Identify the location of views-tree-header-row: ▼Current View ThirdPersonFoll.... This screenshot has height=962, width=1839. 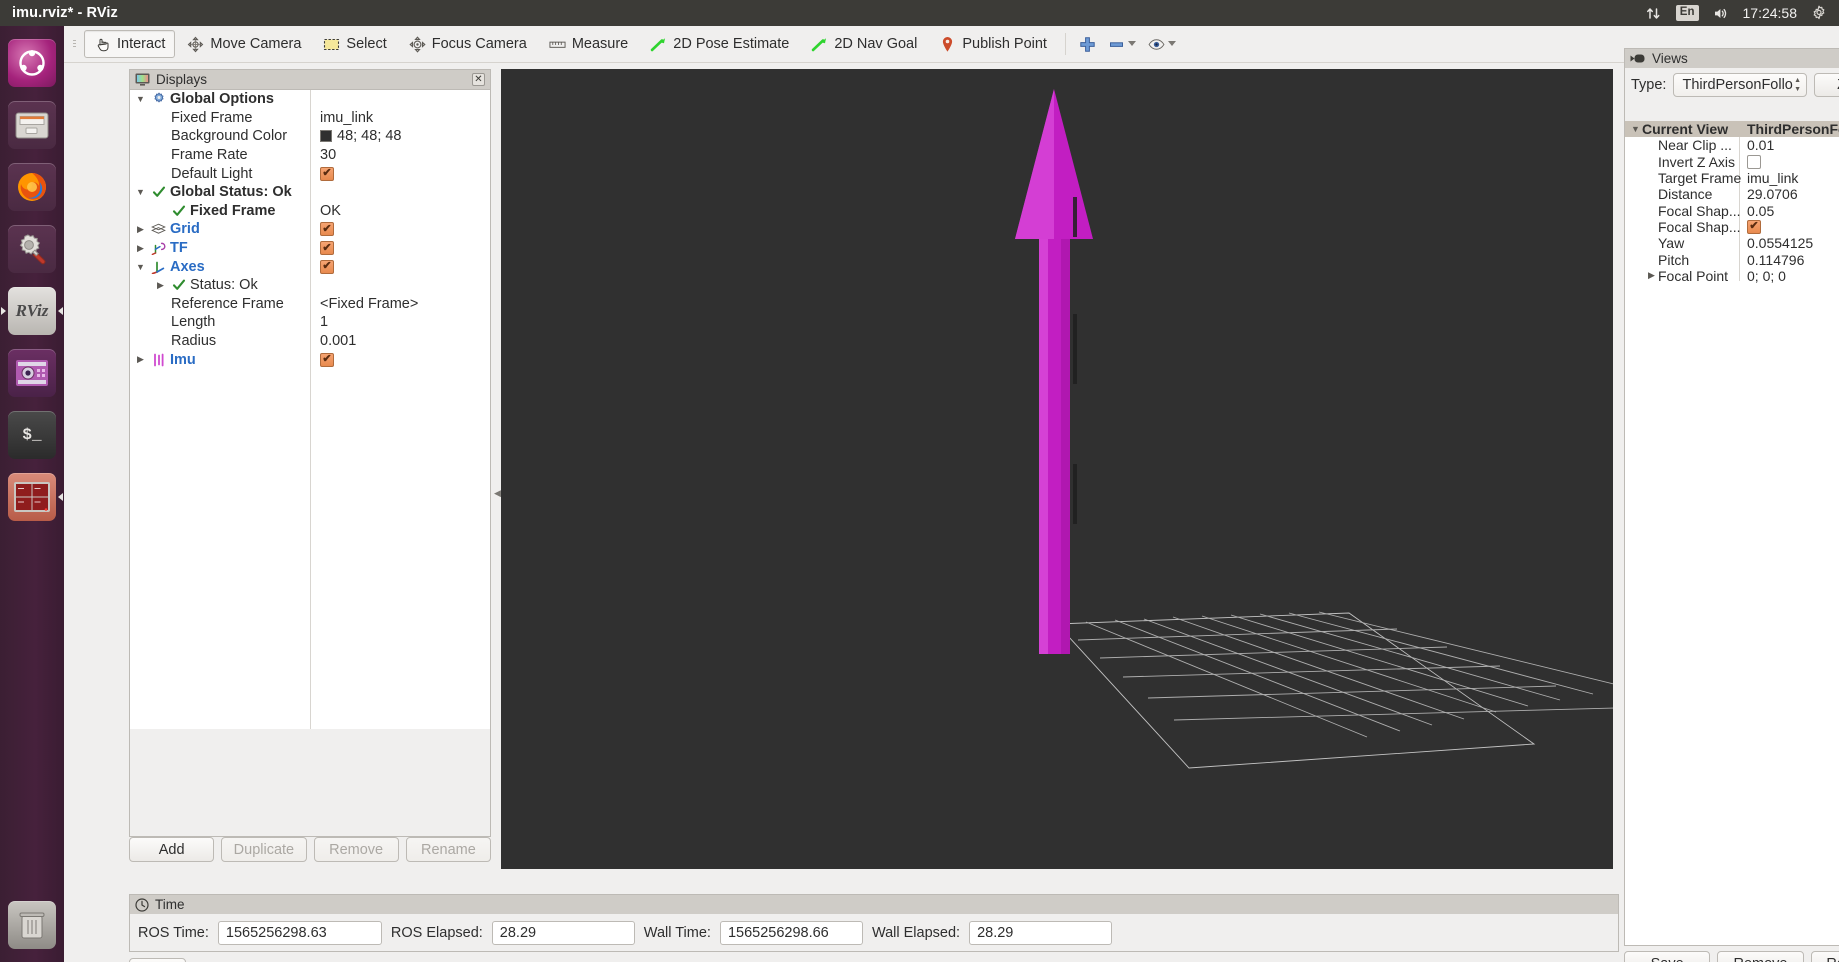
(1732, 129).